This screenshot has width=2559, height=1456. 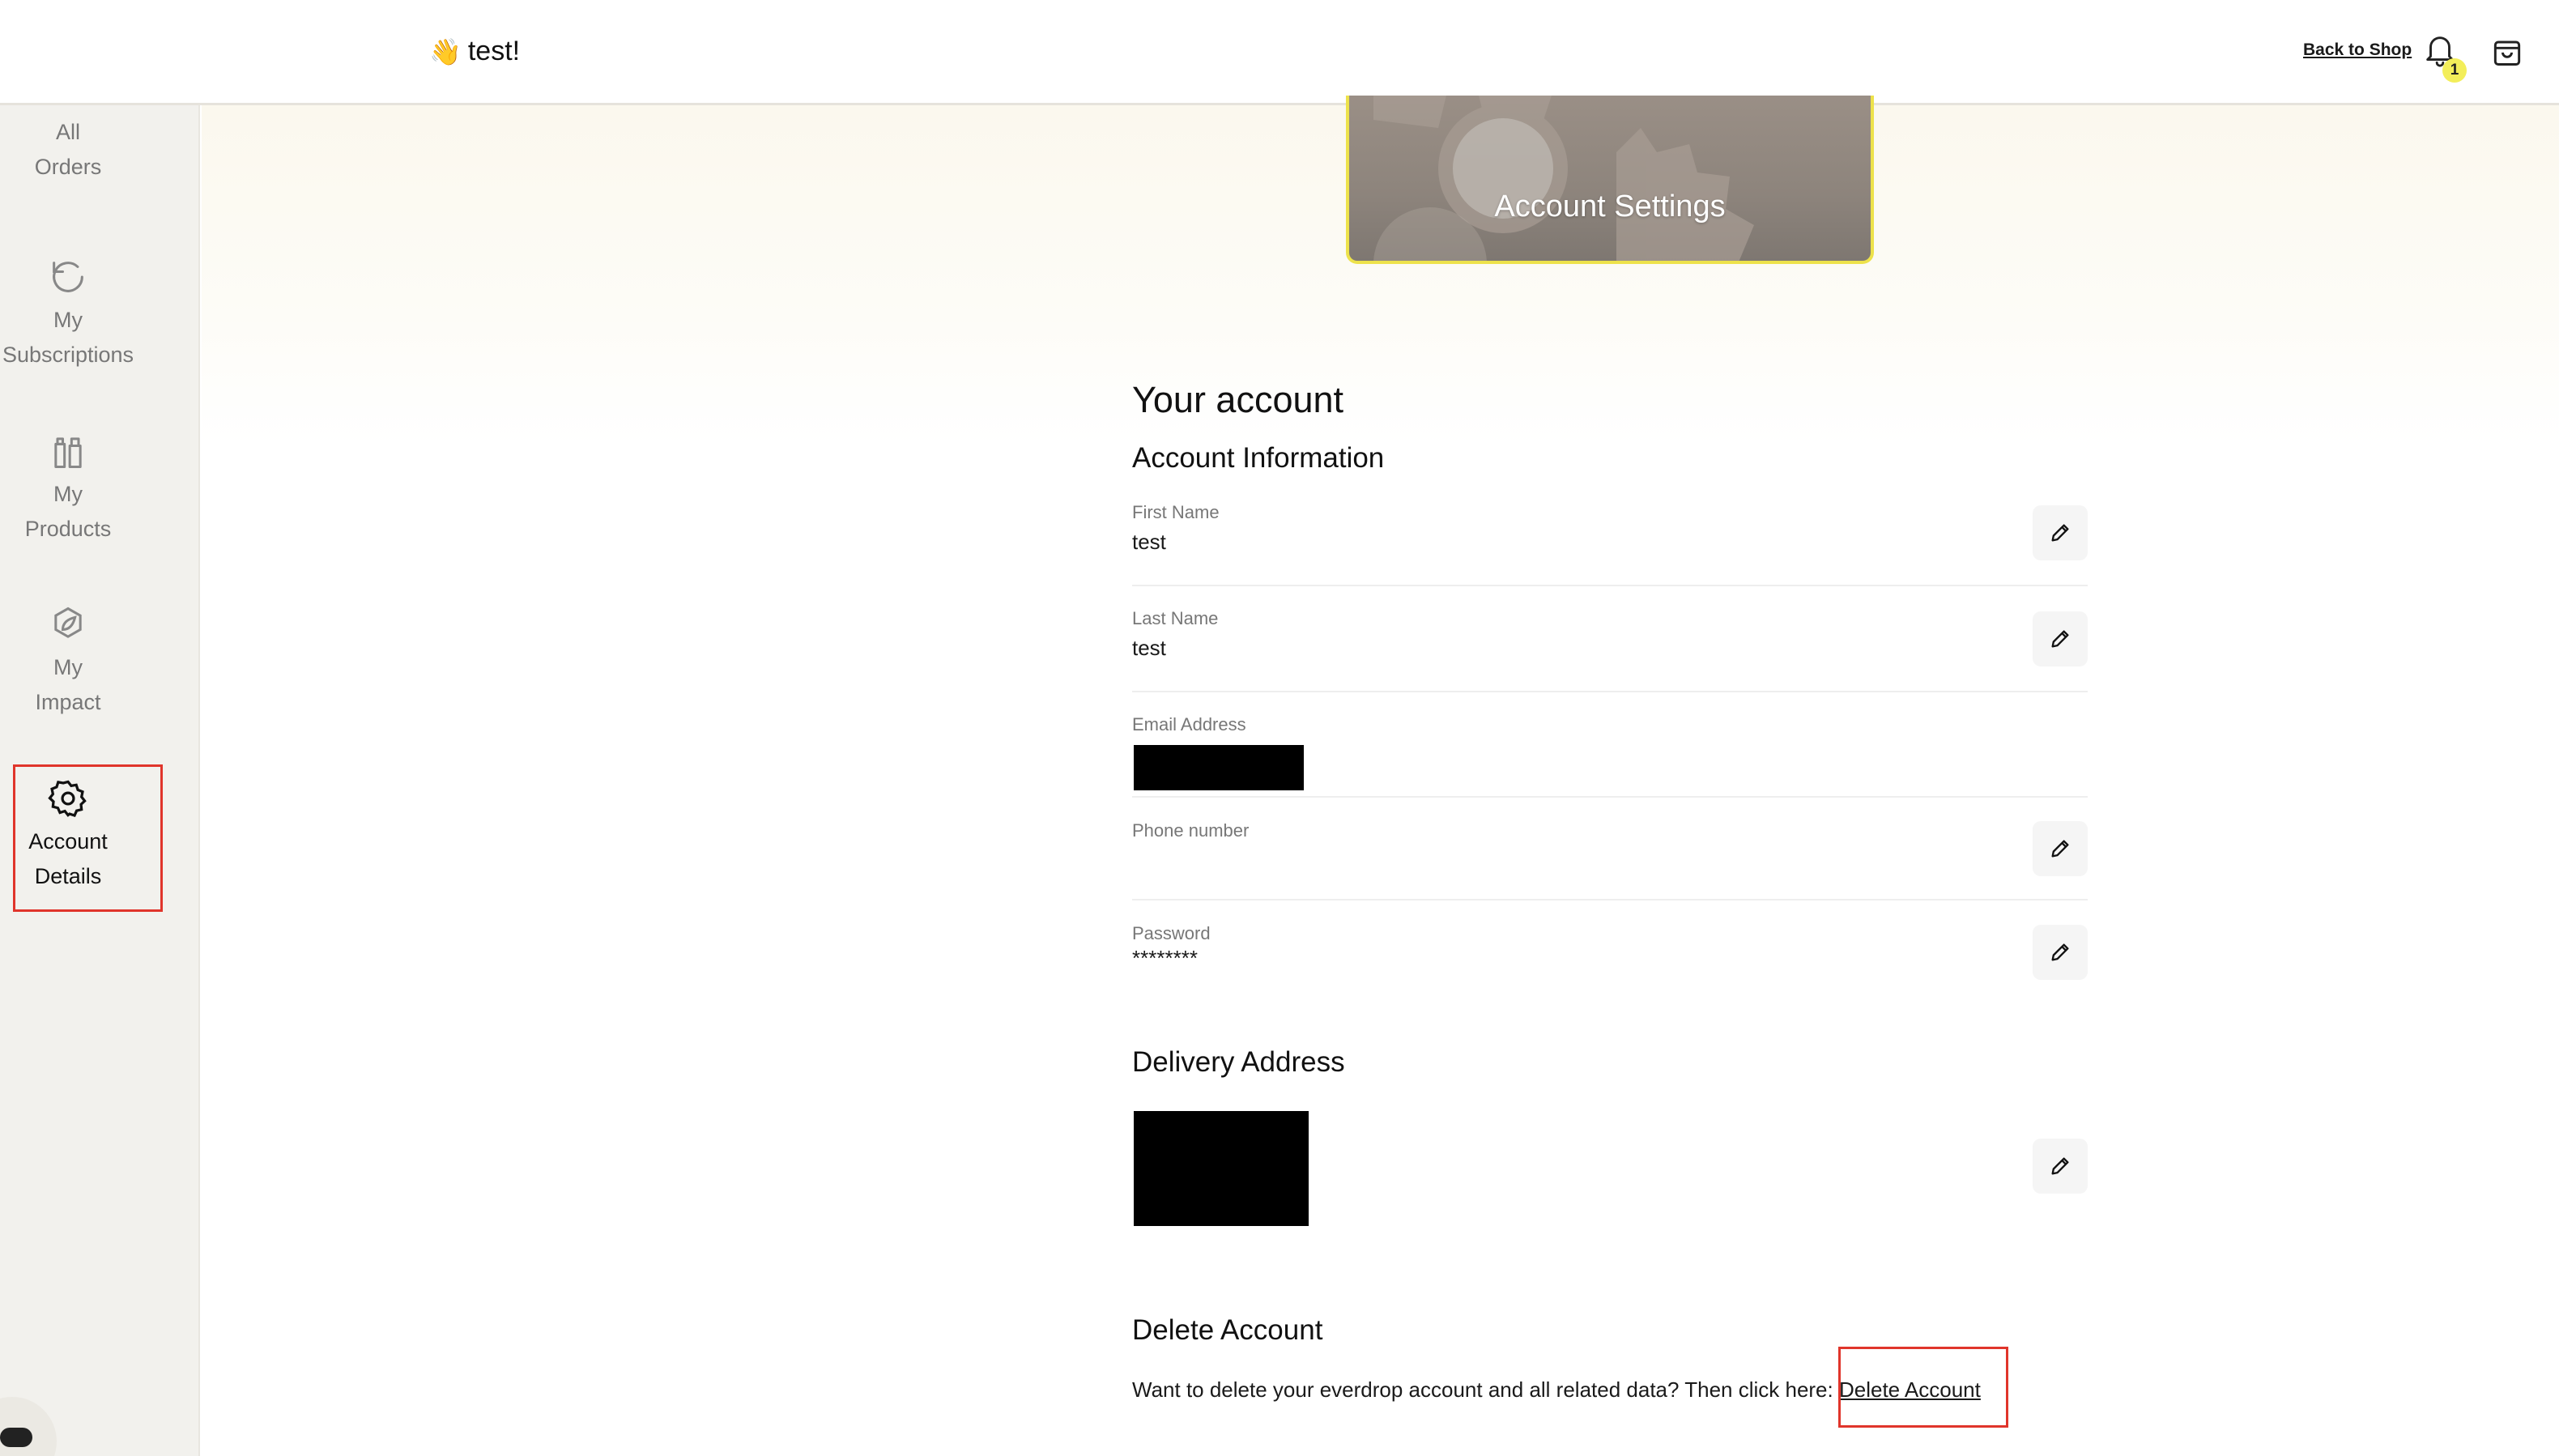 What do you see at coordinates (494, 51) in the screenshot?
I see `greeting-text: test!` at bounding box center [494, 51].